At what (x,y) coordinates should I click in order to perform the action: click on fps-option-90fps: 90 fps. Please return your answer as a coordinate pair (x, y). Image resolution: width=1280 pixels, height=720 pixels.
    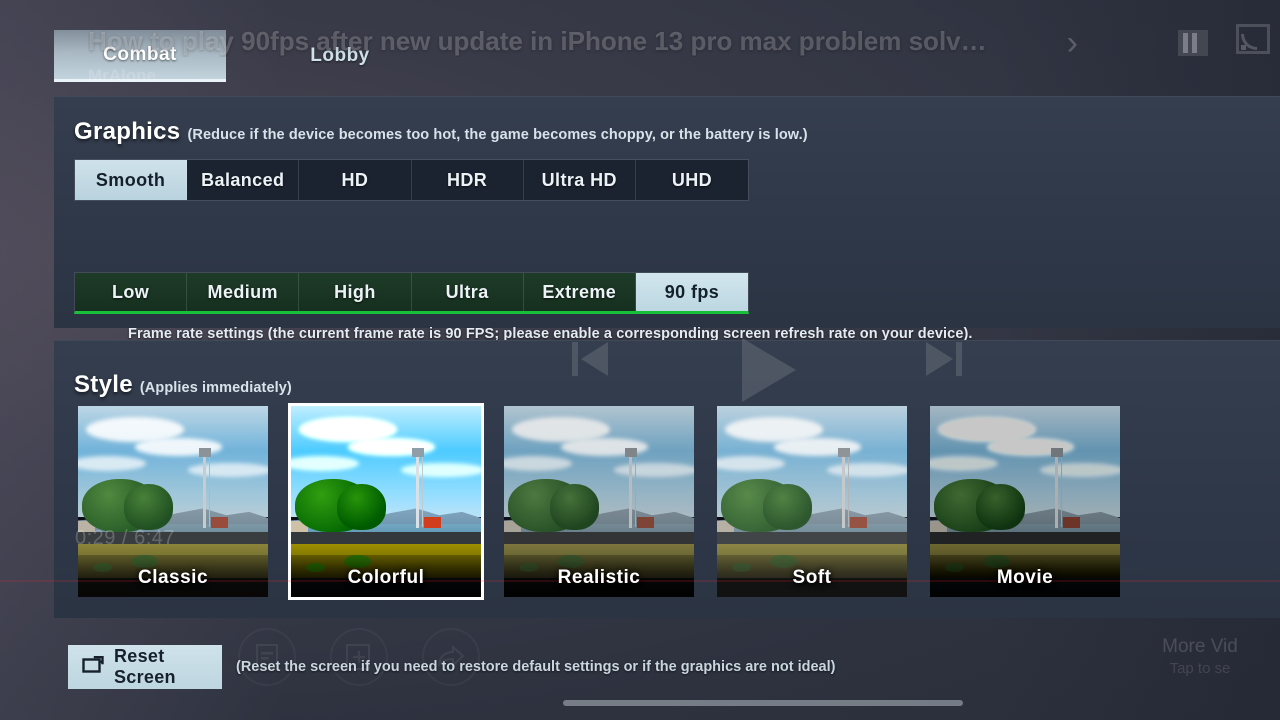
    Looking at the image, I should click on (692, 292).